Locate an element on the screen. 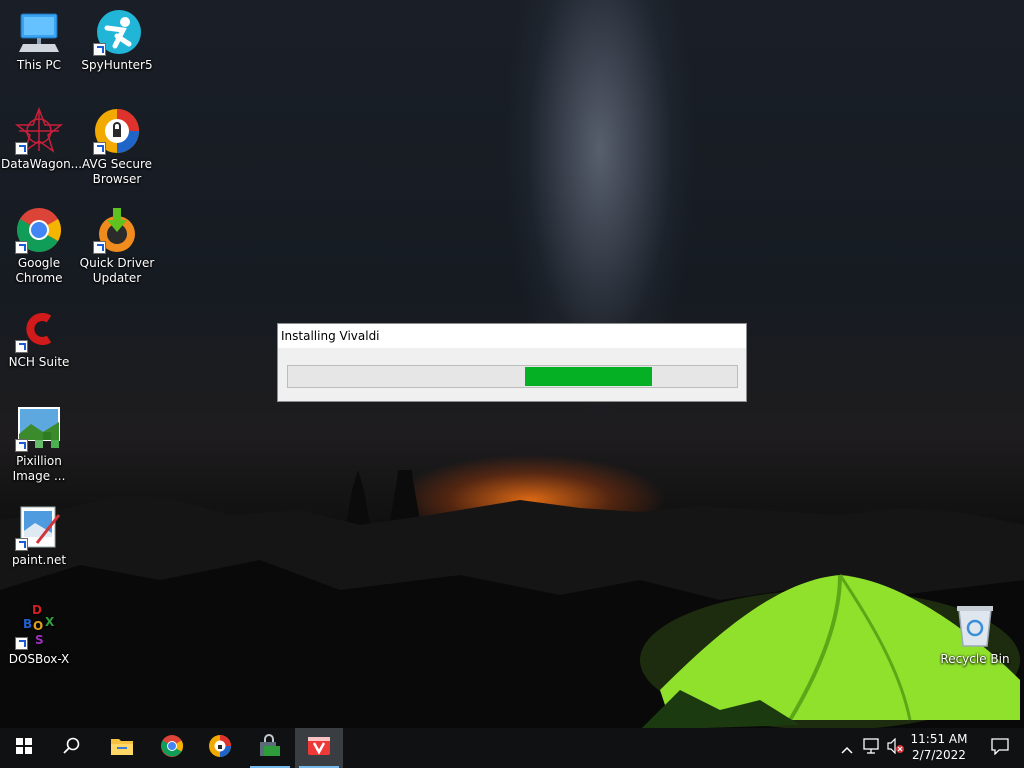  show-hidden-icons-button is located at coordinates (847, 748).